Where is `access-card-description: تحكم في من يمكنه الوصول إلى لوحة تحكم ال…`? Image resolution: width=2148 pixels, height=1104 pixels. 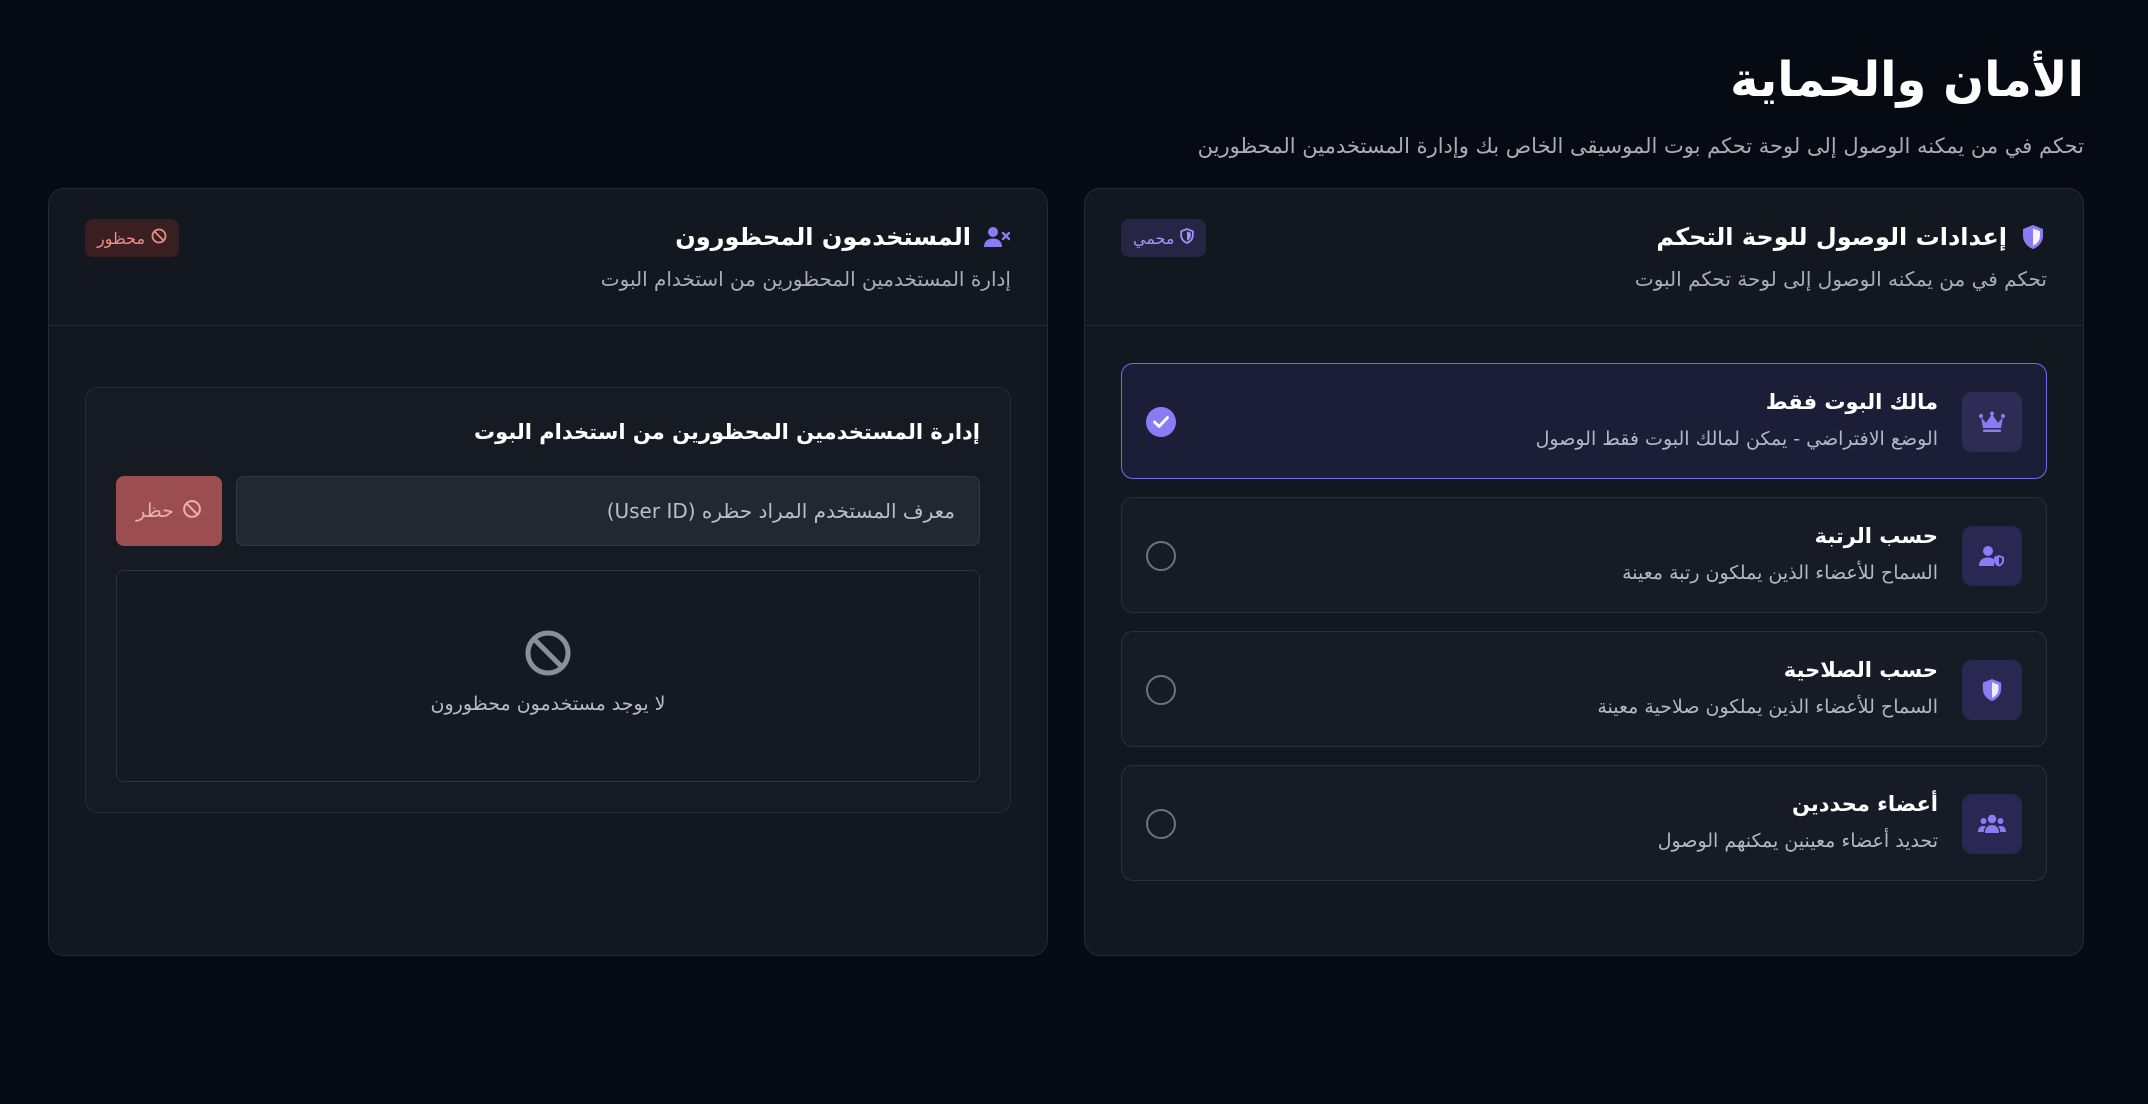 access-card-description: تحكم في من يمكنه الوصول إلى لوحة تحكم ال… is located at coordinates (1840, 279).